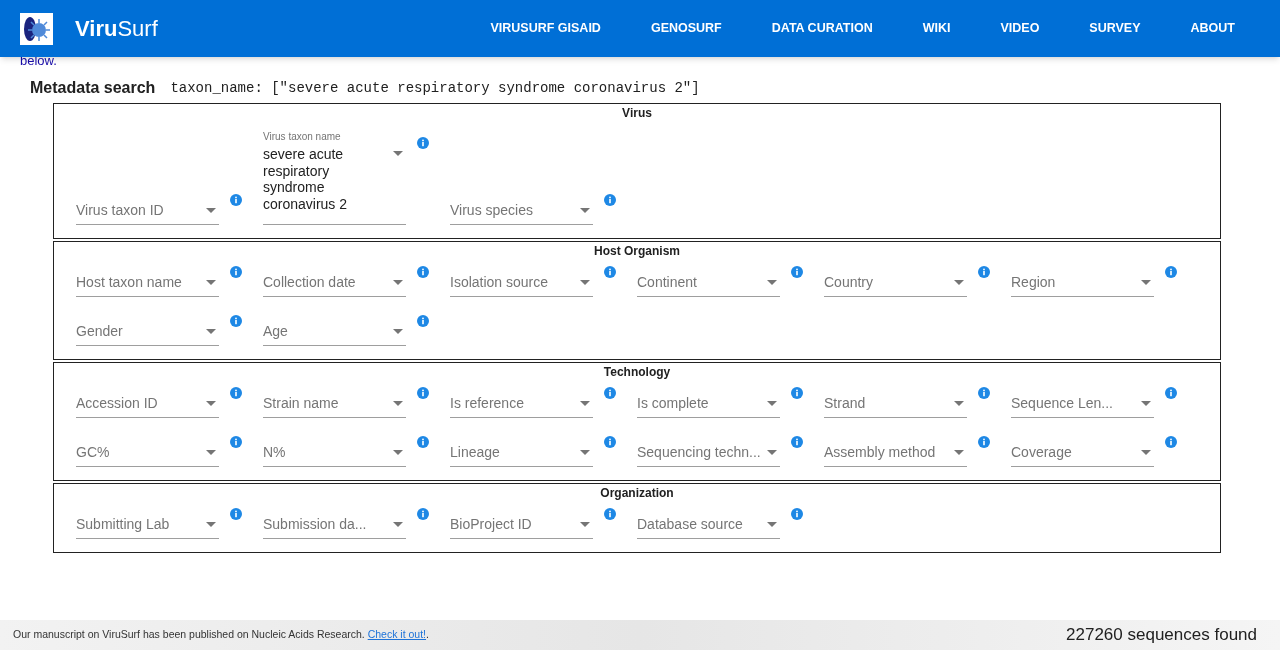 The height and width of the screenshot is (650, 1280). I want to click on select-field: Isolation source, so click(521, 283).